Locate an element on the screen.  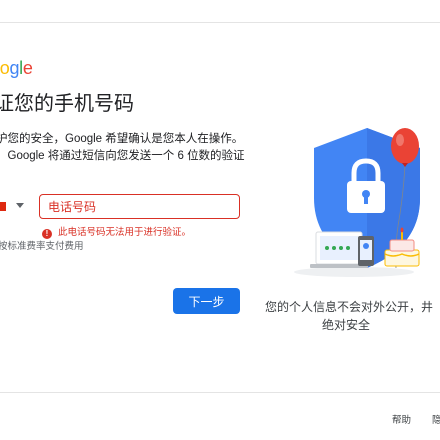
description-line-1: 护您的安全，Google 希望确认是您本人在操作。 is located at coordinates (122, 139).